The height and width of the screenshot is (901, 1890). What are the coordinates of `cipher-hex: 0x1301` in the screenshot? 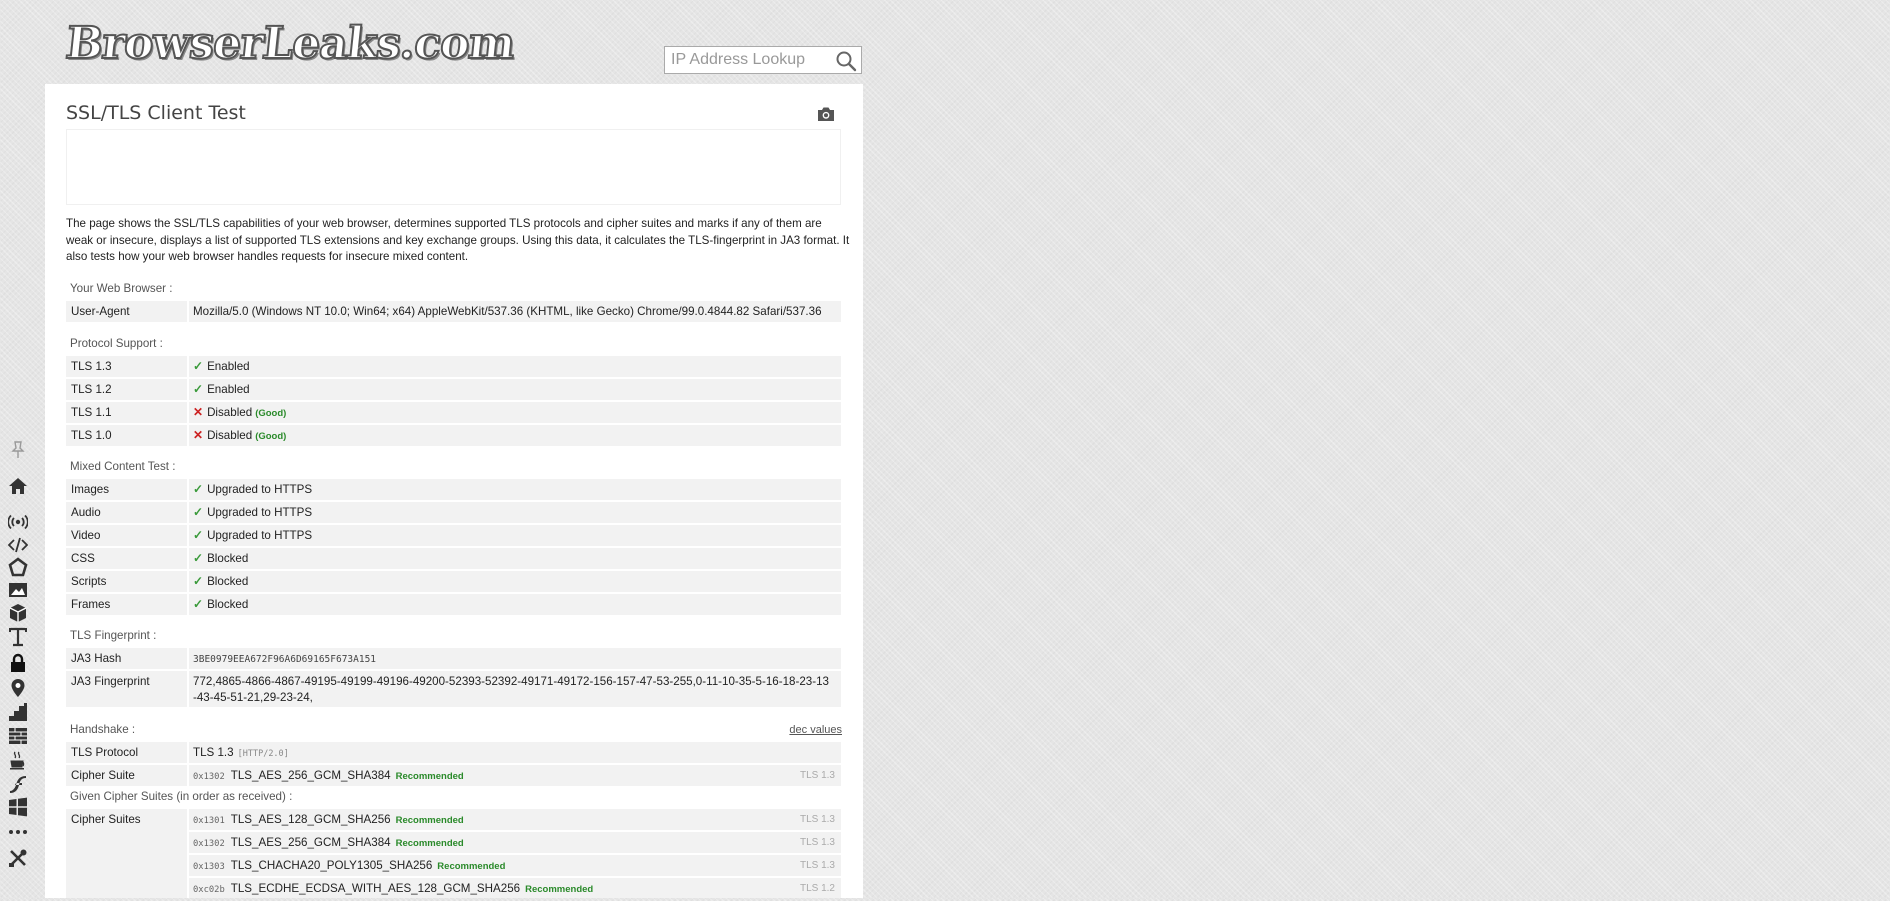 It's located at (209, 821).